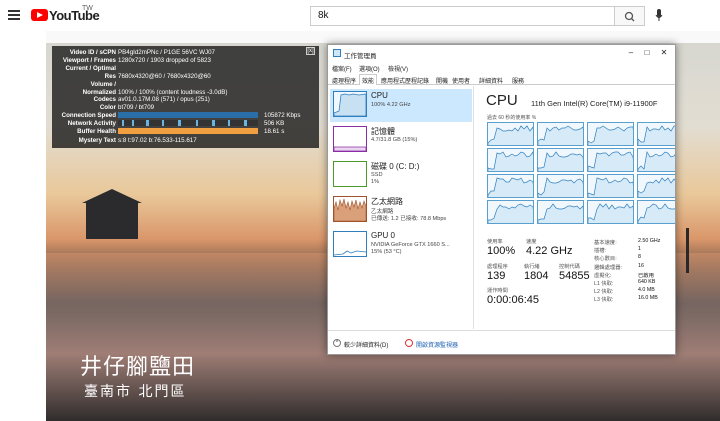  Describe the element at coordinates (532, 267) in the screenshot. I see `threads-label: 執行緒` at that location.